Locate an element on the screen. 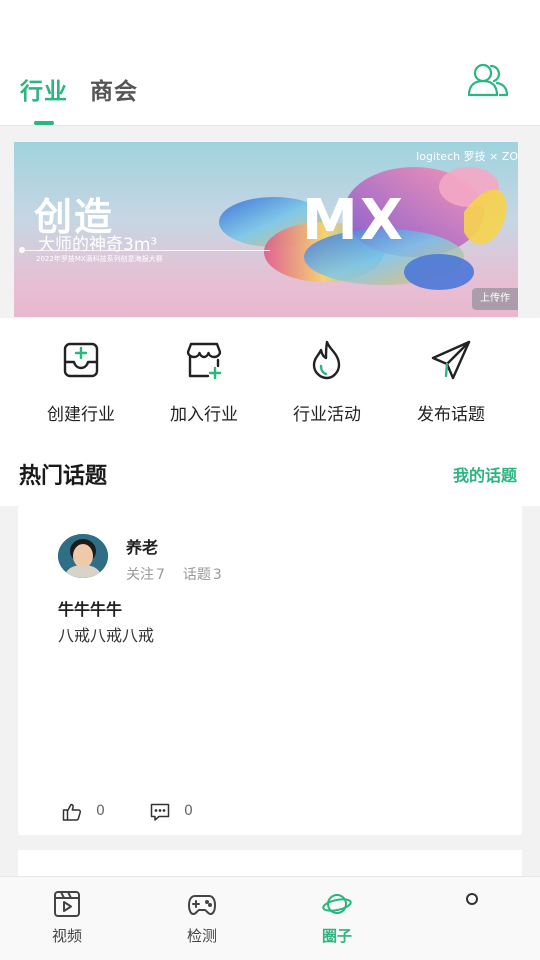 The width and height of the screenshot is (540, 960). quick-actions: 创建行业 加入行业 行业活动 发布话题 is located at coordinates (270, 379).